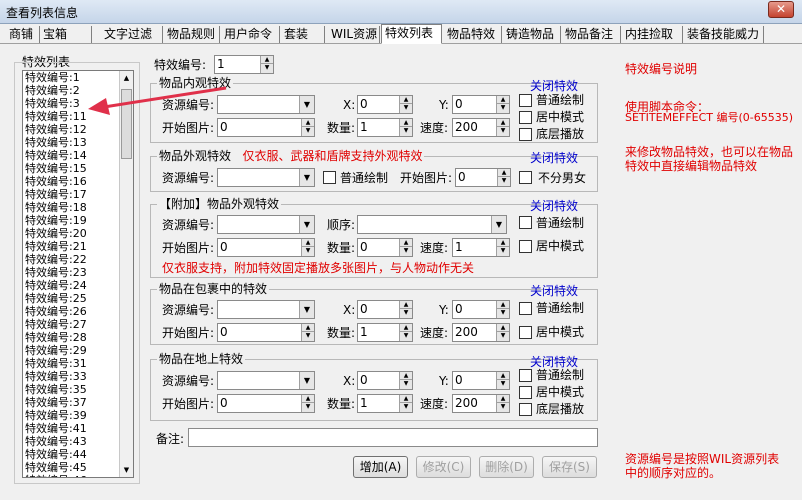 The image size is (802, 500). I want to click on inner-start-spinner: ▲ ▼, so click(307, 127).